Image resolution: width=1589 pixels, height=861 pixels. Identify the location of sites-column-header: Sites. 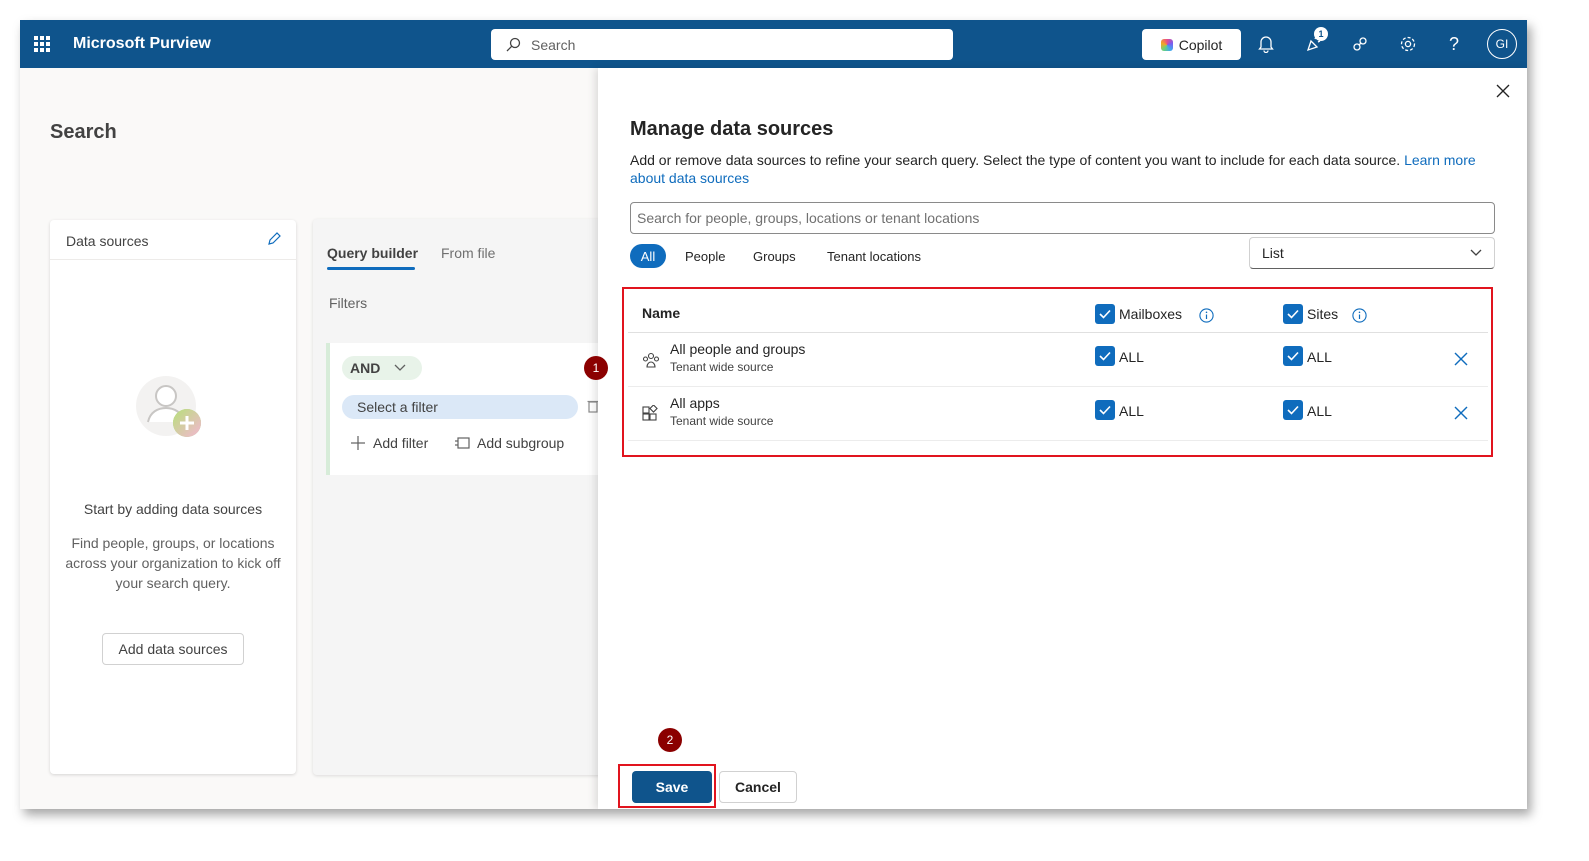
(1323, 314).